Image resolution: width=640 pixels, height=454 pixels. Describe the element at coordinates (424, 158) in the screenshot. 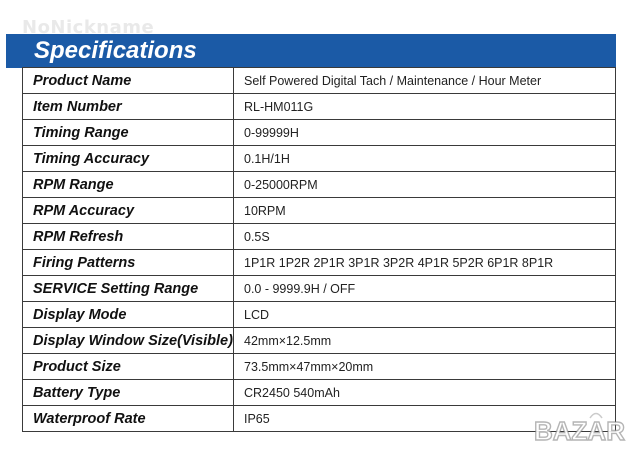

I see `spec-value: 0.1H/1H` at that location.